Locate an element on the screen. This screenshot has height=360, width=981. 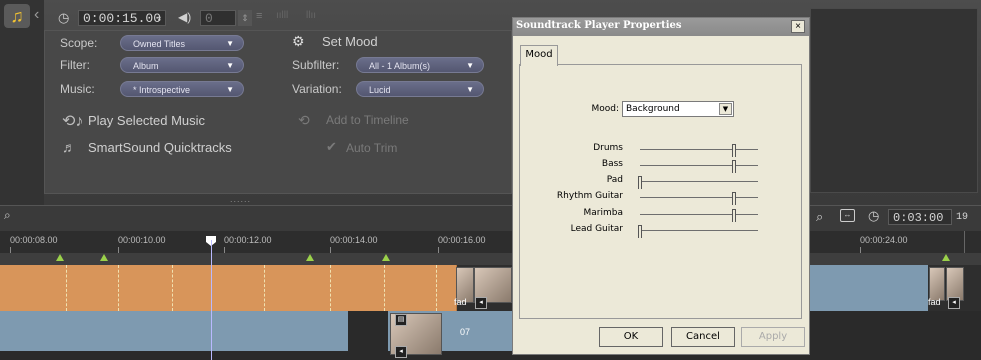
close-button: × is located at coordinates (798, 26).